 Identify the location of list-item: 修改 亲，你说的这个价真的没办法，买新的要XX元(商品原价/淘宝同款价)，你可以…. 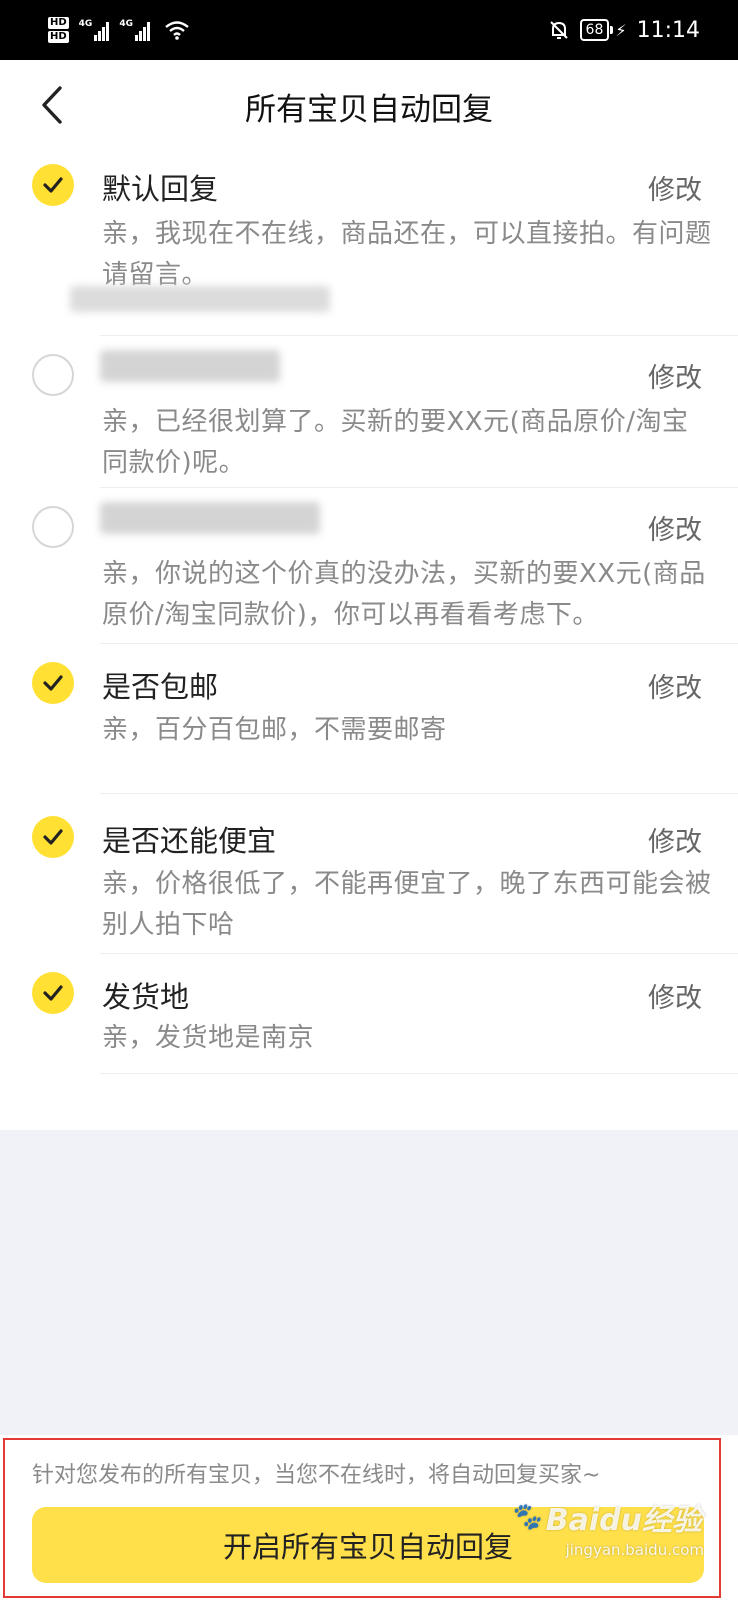
(369, 566).